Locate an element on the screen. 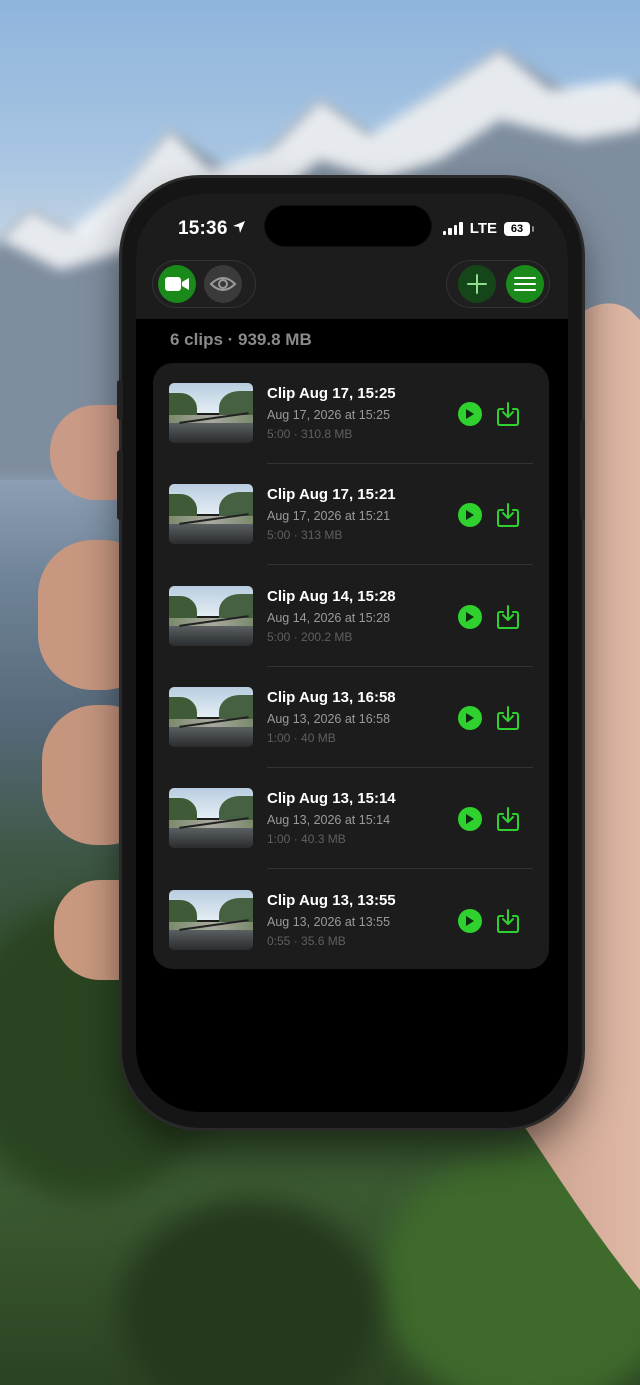 The width and height of the screenshot is (640, 1385). record-mode-button is located at coordinates (177, 284).